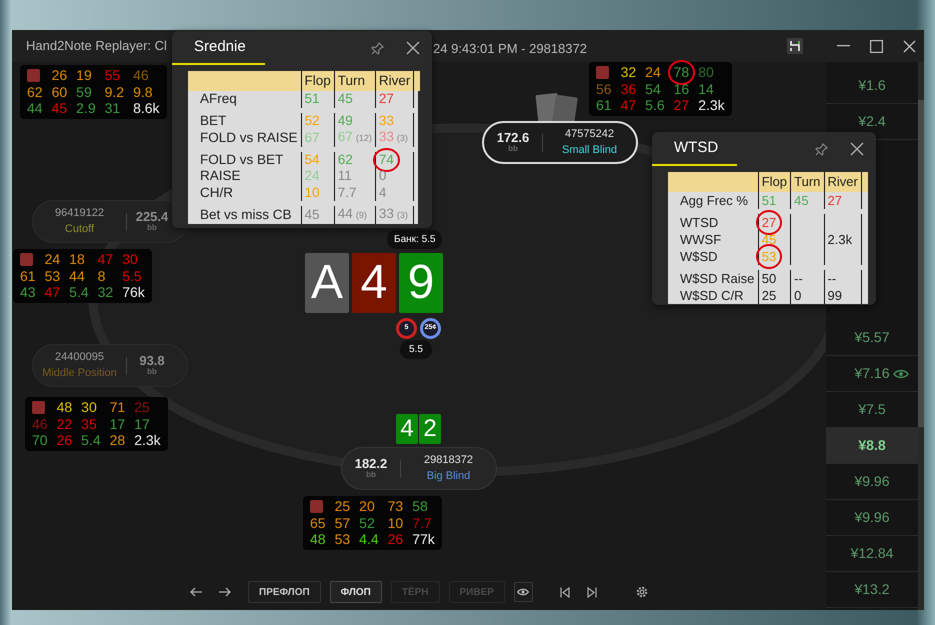  Describe the element at coordinates (653, 72) in the screenshot. I see `hud-stat: 24` at that location.